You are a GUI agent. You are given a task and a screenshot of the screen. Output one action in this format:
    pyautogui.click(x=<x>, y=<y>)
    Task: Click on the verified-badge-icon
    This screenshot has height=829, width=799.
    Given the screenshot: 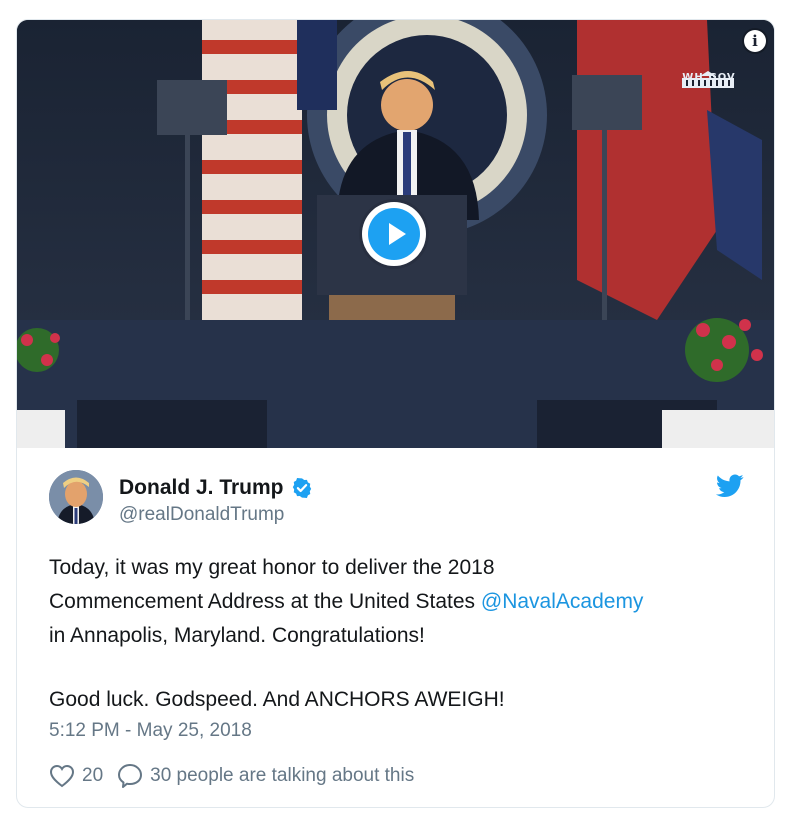 What is the action you would take?
    pyautogui.click(x=301, y=488)
    